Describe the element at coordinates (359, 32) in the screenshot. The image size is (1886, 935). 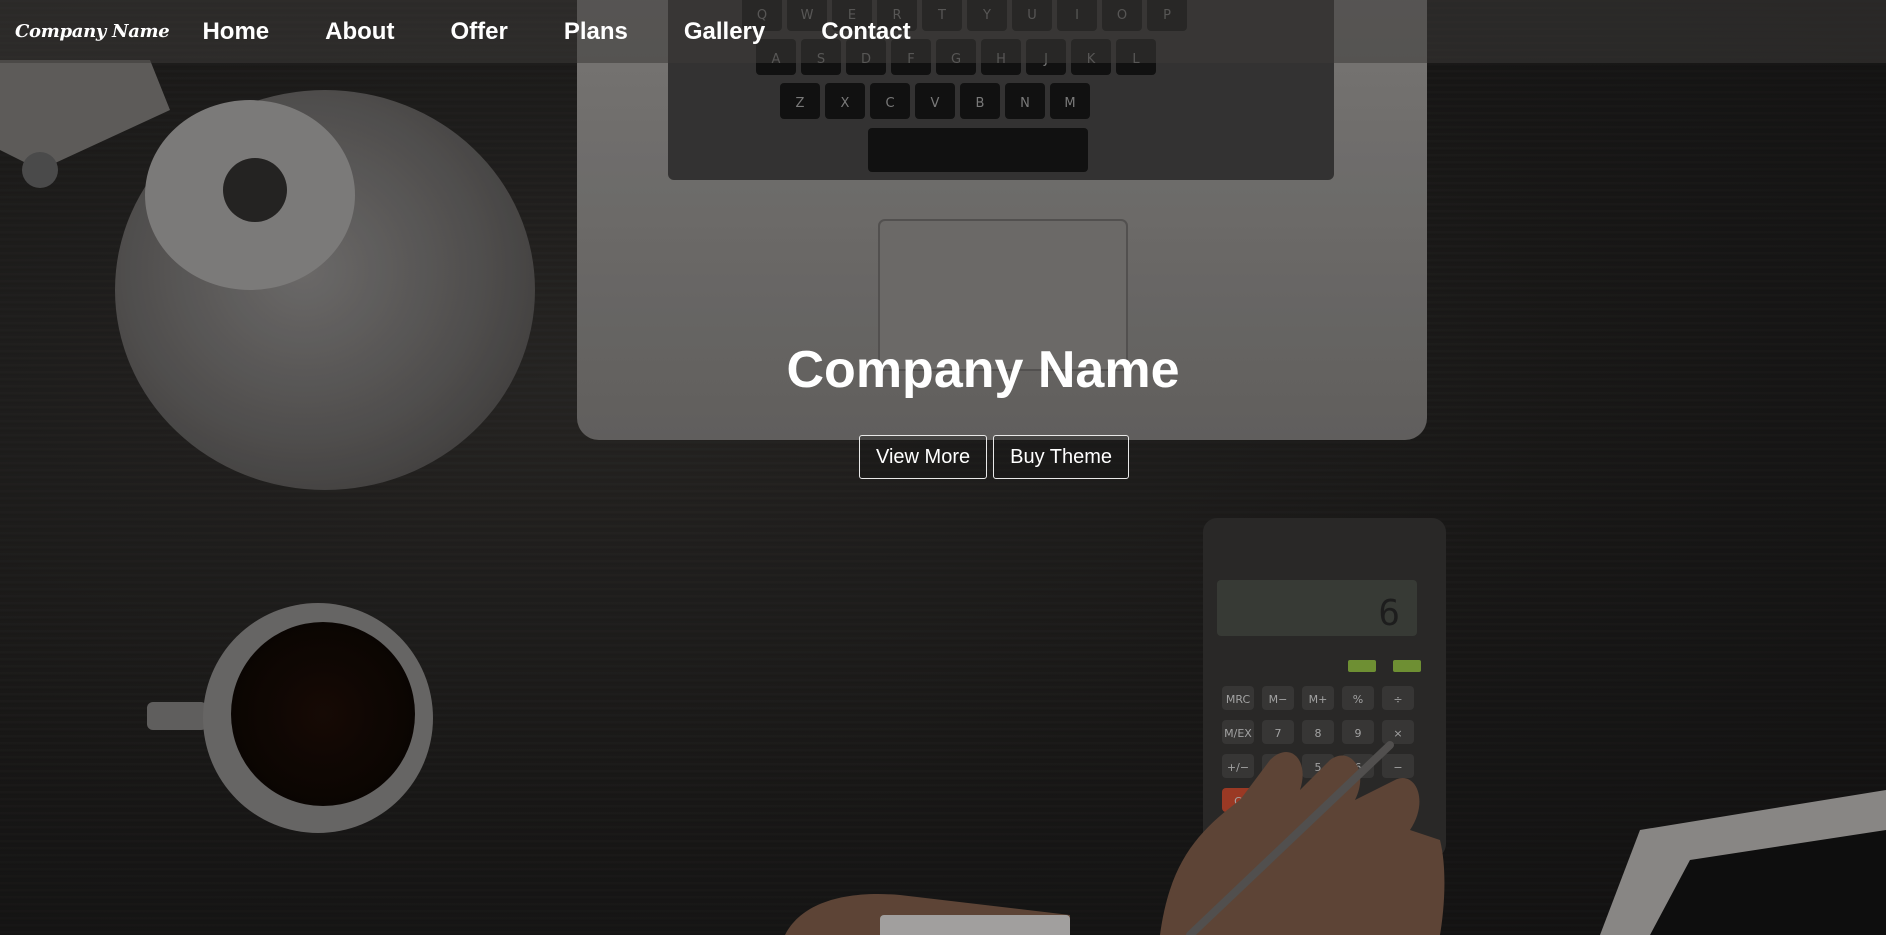
I see `nav-link-about: About` at that location.